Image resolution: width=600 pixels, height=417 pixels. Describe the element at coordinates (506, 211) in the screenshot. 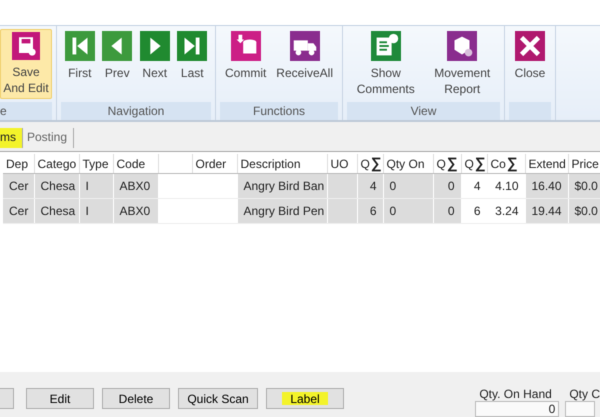

I see `table-cell: 3.24` at that location.